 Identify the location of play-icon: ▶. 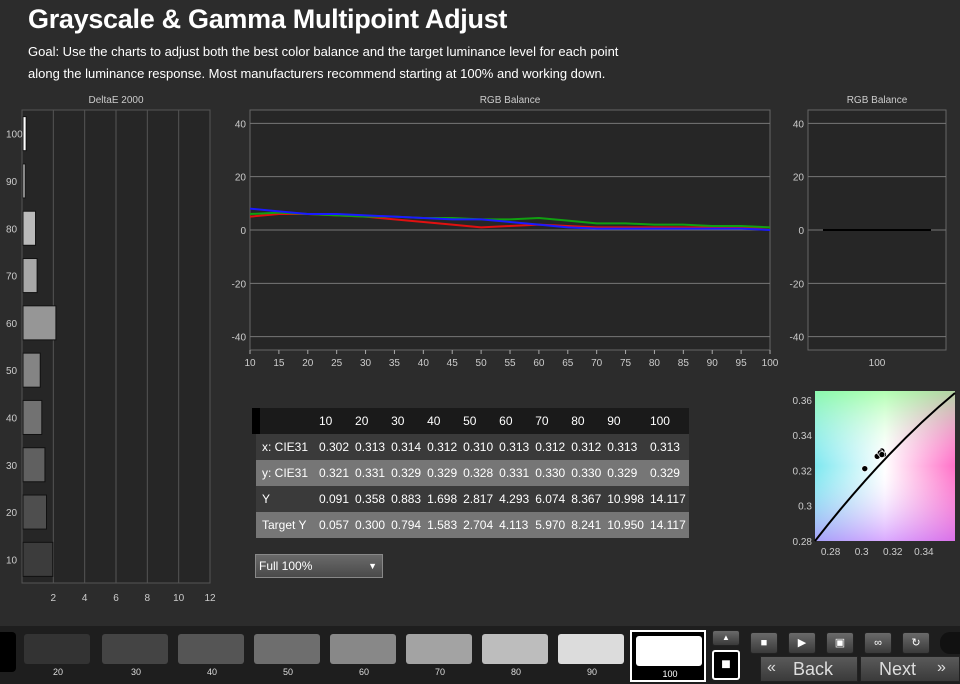
(802, 643).